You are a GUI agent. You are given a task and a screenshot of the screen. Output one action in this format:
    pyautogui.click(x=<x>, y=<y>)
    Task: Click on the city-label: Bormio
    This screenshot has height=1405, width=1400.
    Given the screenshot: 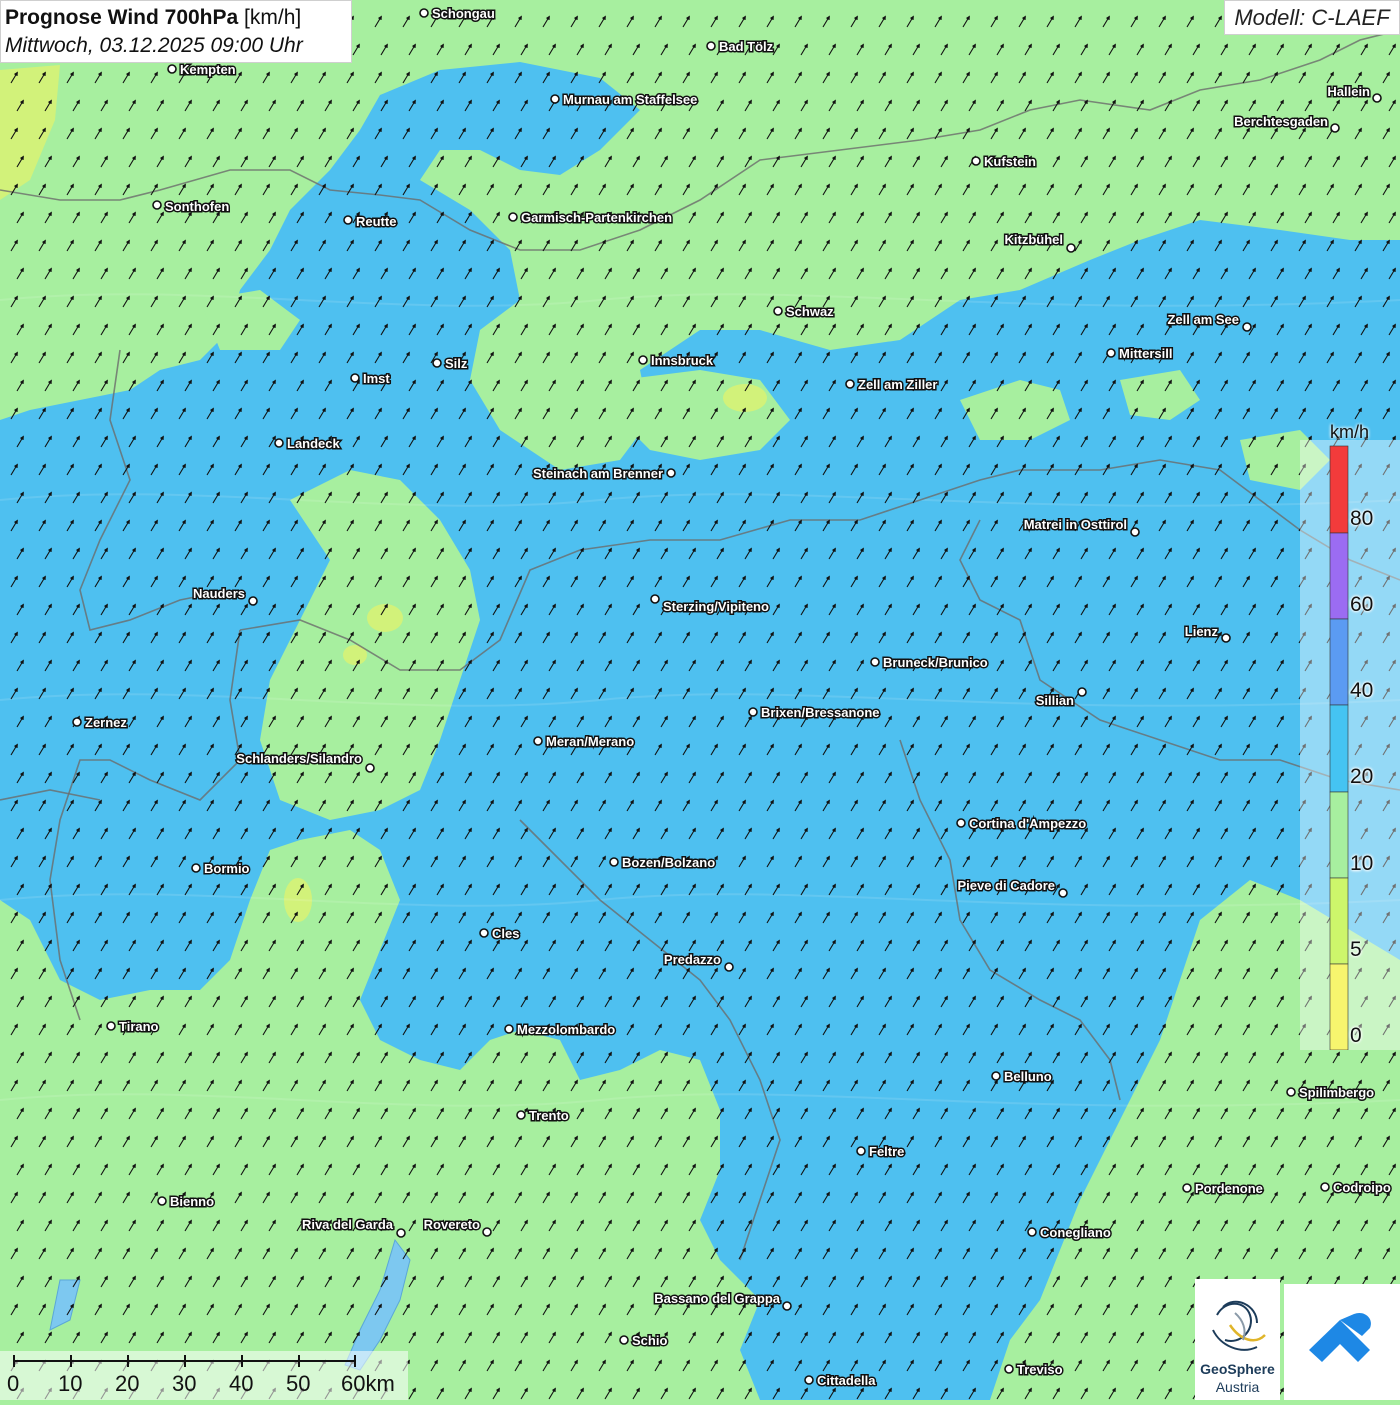 What is the action you would take?
    pyautogui.click(x=227, y=868)
    